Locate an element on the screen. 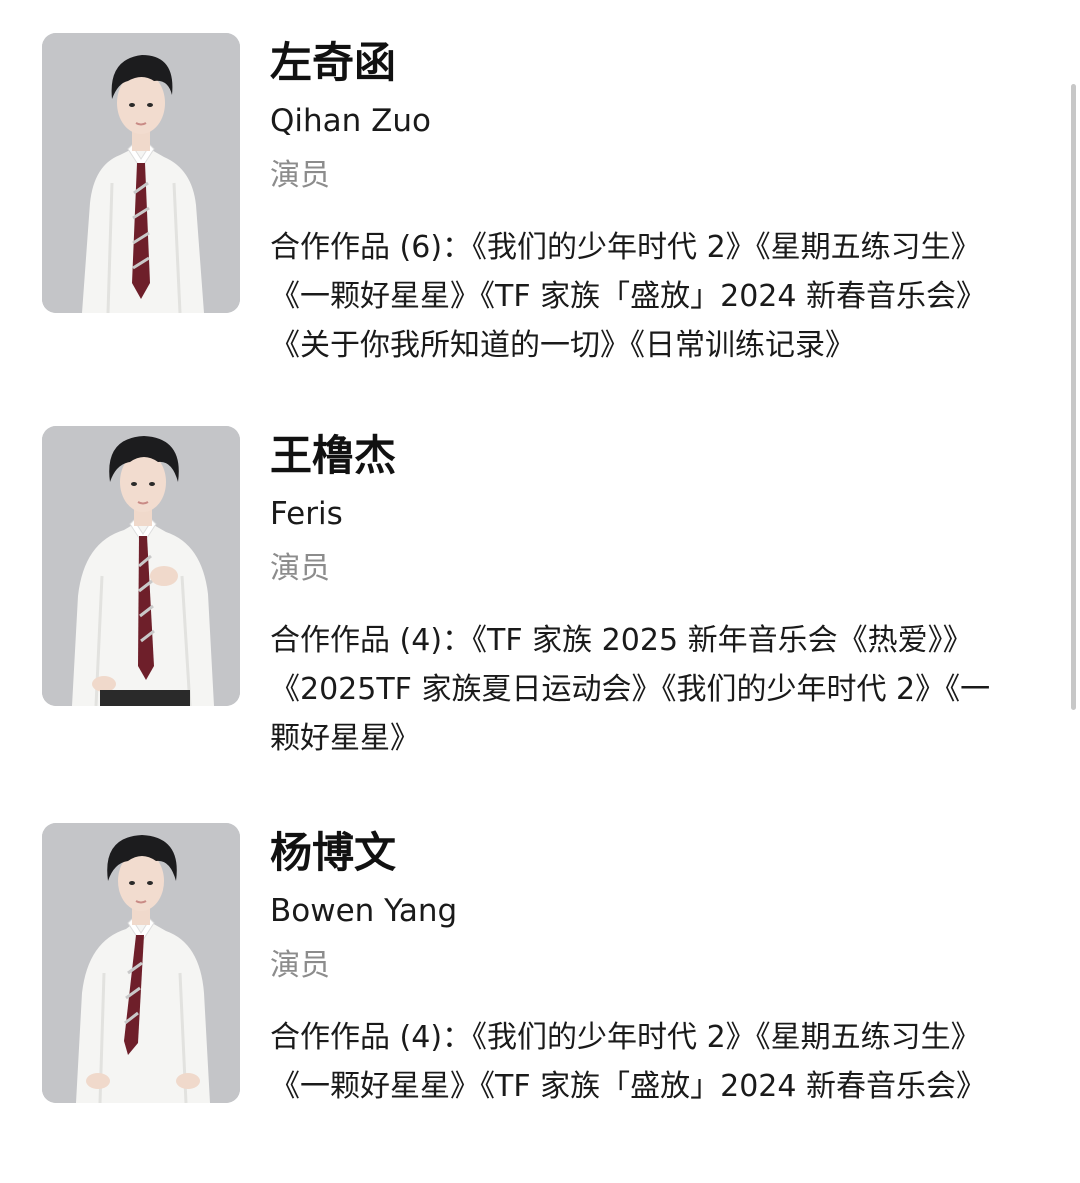 The width and height of the screenshot is (1080, 1183). actor-name: 左奇函 is located at coordinates (333, 63).